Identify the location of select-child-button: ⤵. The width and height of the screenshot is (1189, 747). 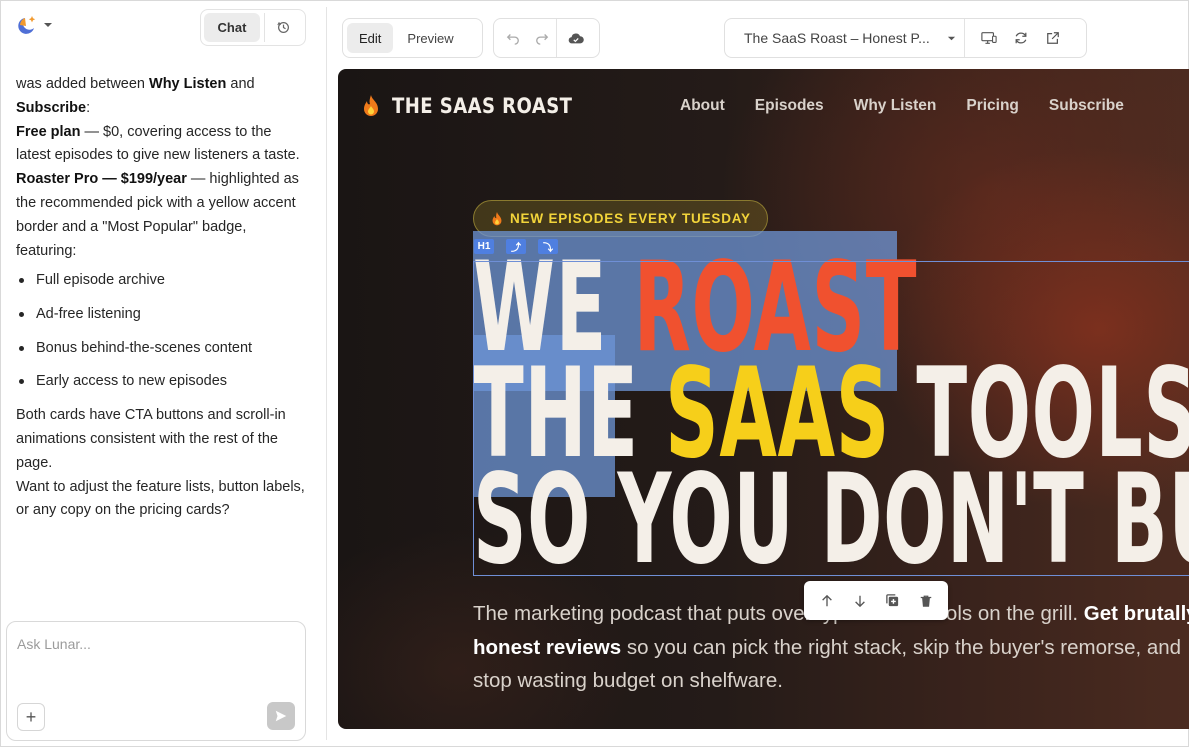
(548, 246).